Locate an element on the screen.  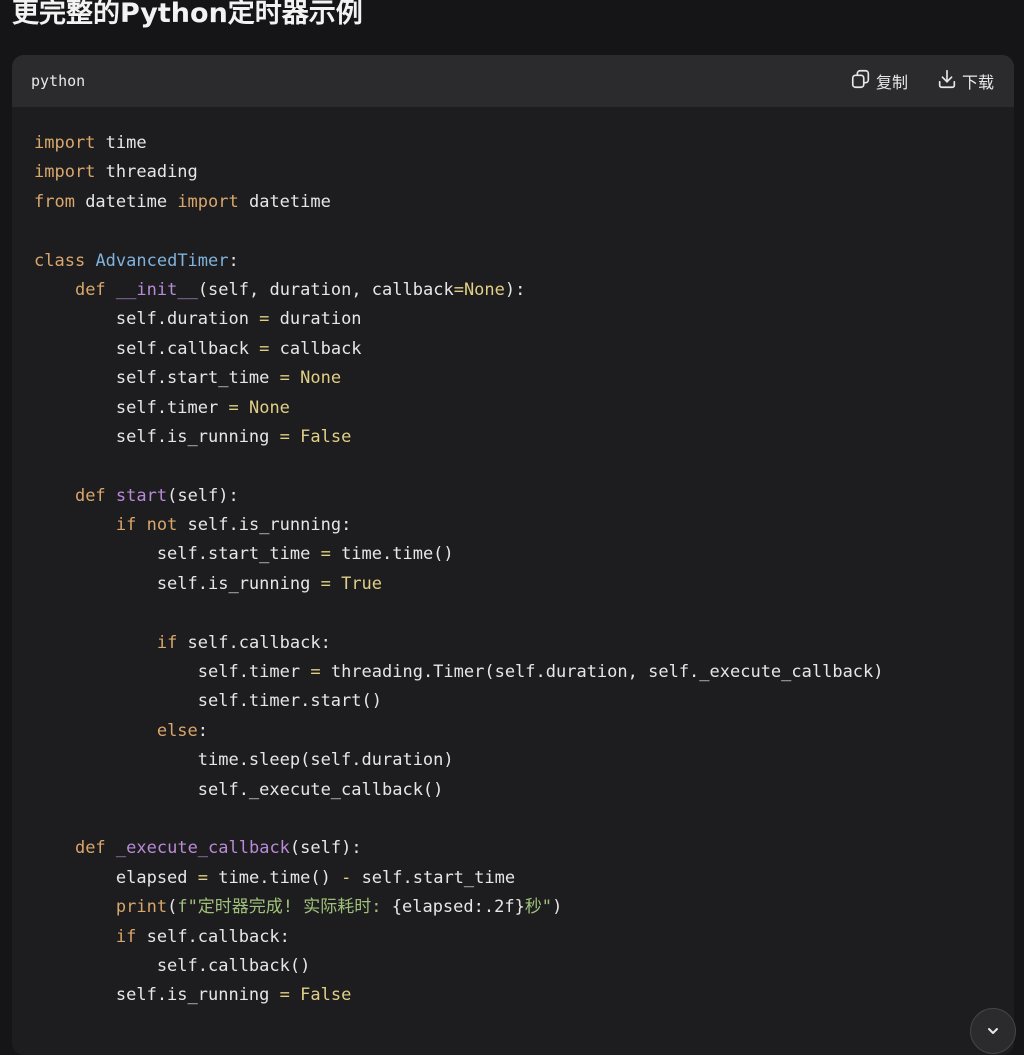
scroll-down-button is located at coordinates (993, 1031).